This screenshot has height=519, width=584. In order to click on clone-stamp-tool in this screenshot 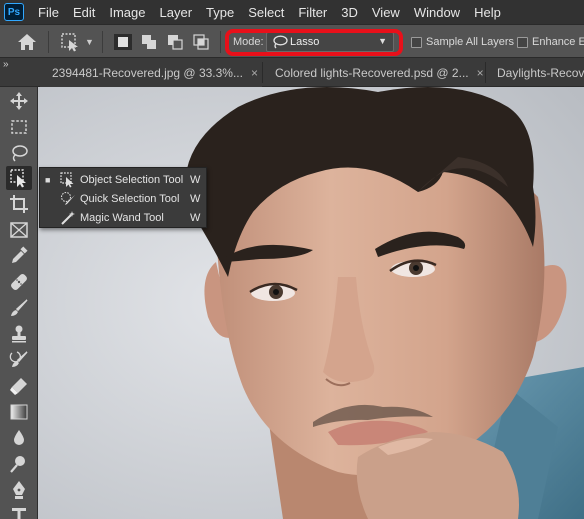, I will do `click(19, 334)`.